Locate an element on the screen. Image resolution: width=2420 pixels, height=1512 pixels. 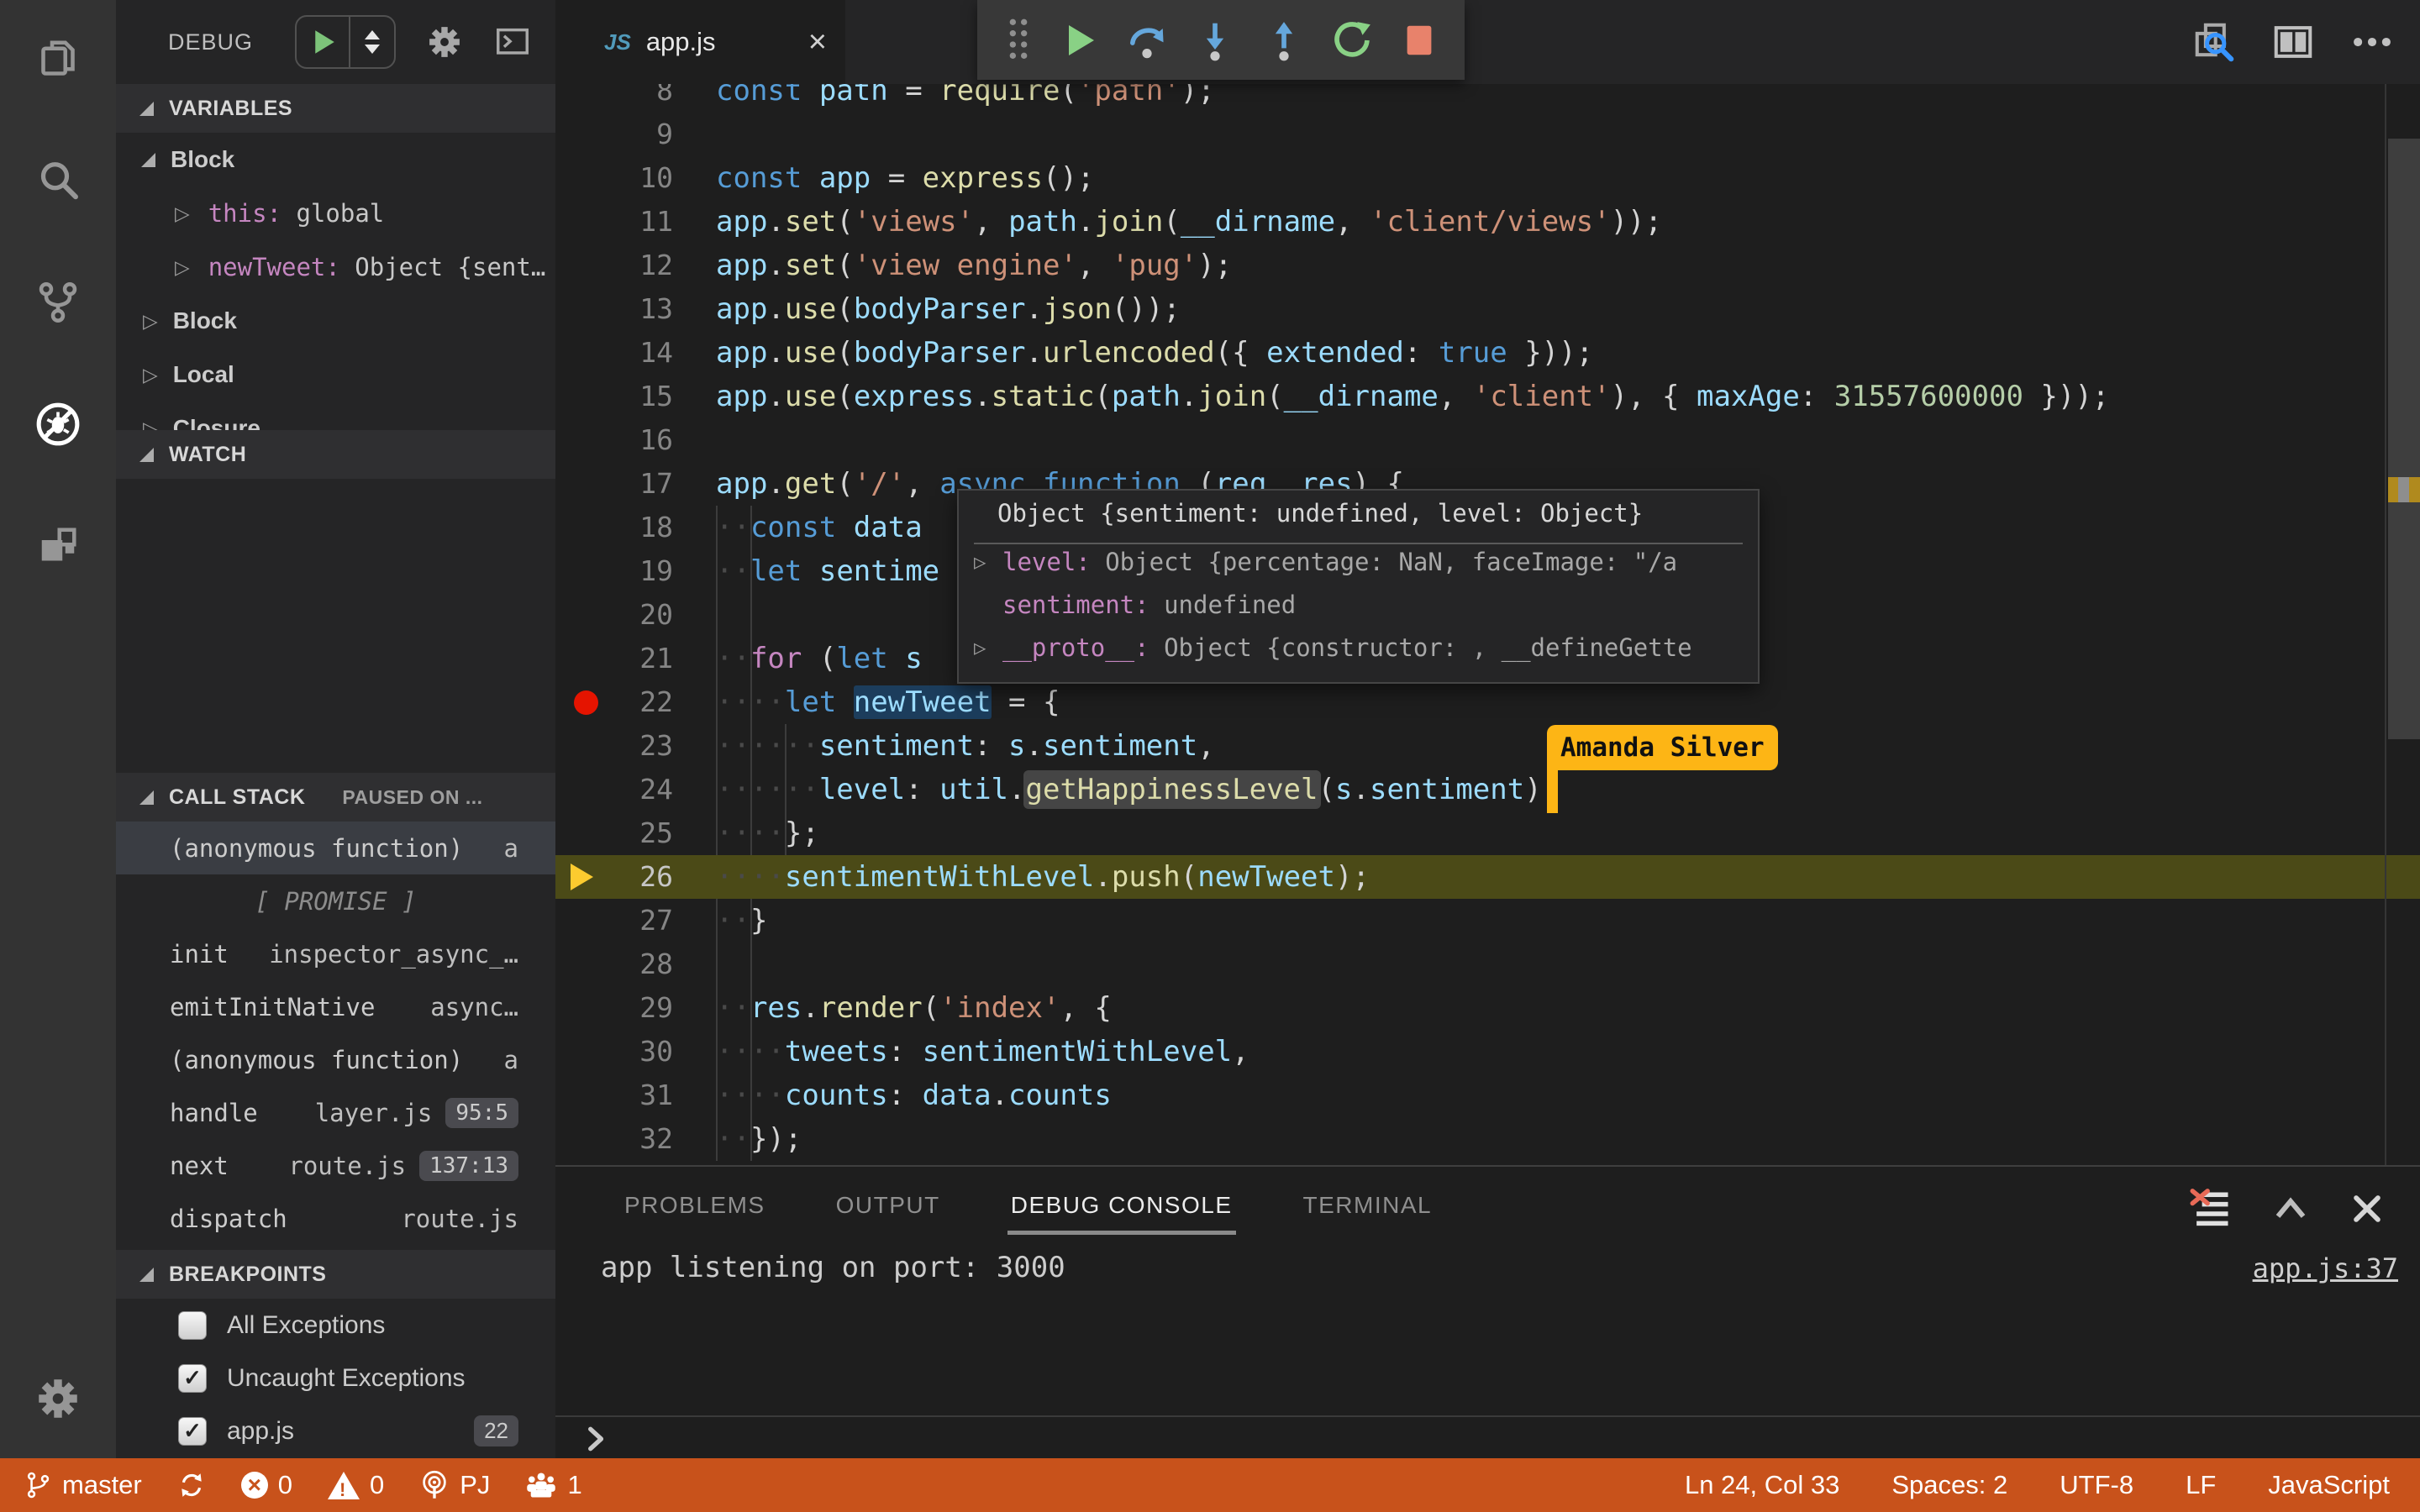
more-actions-icon is located at coordinates (2372, 42).